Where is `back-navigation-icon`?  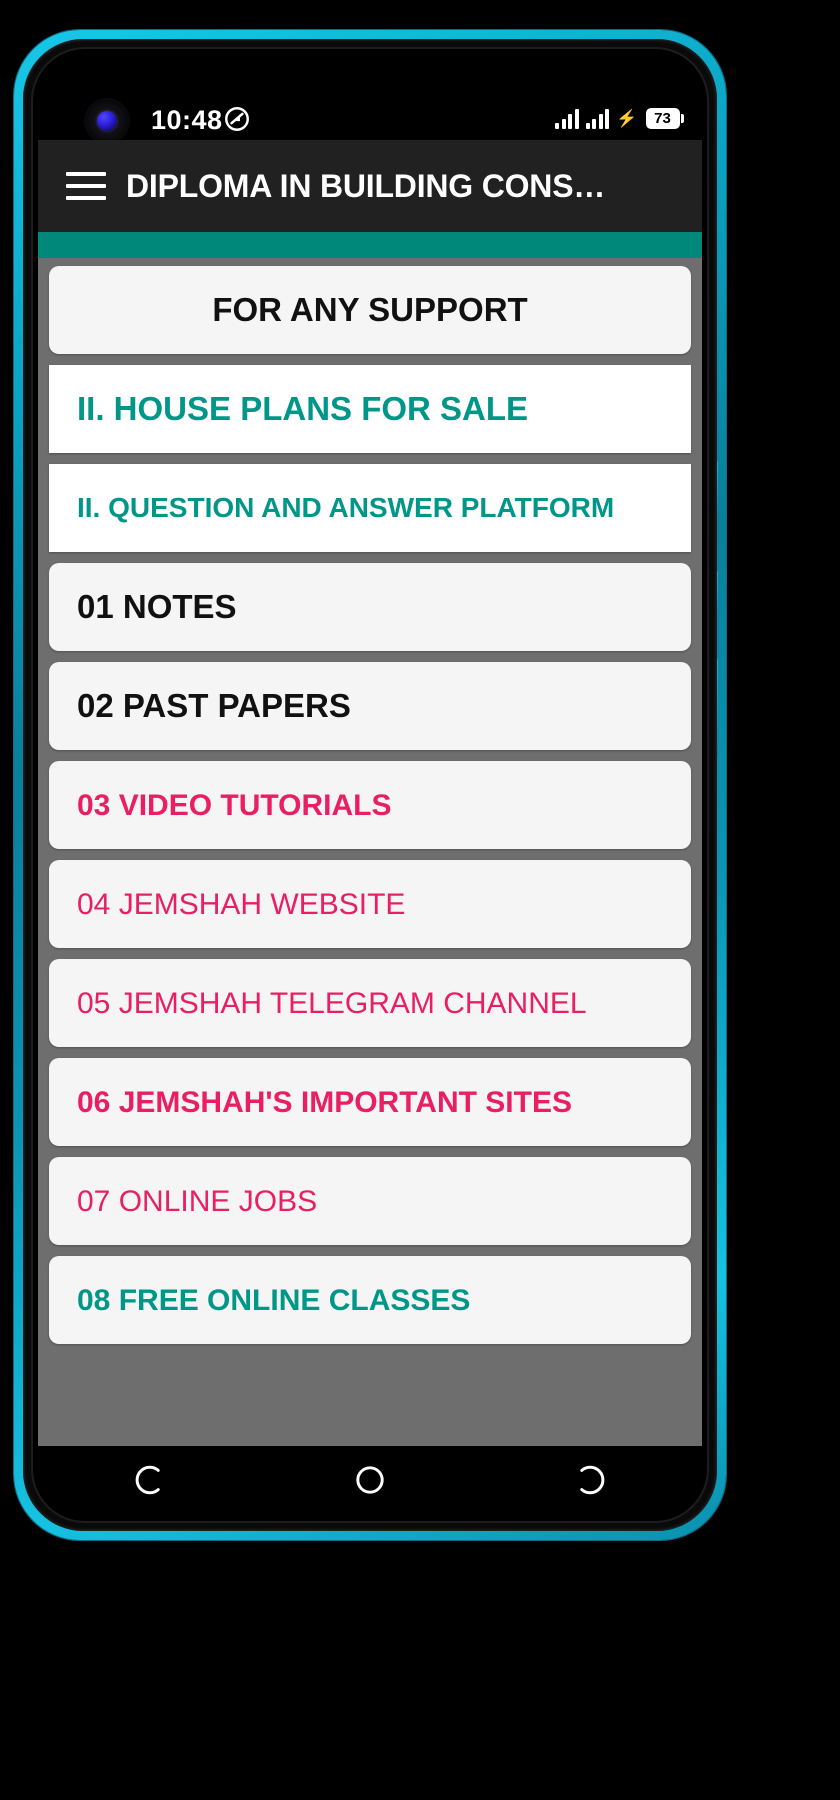
back-navigation-icon is located at coordinates (149, 1480).